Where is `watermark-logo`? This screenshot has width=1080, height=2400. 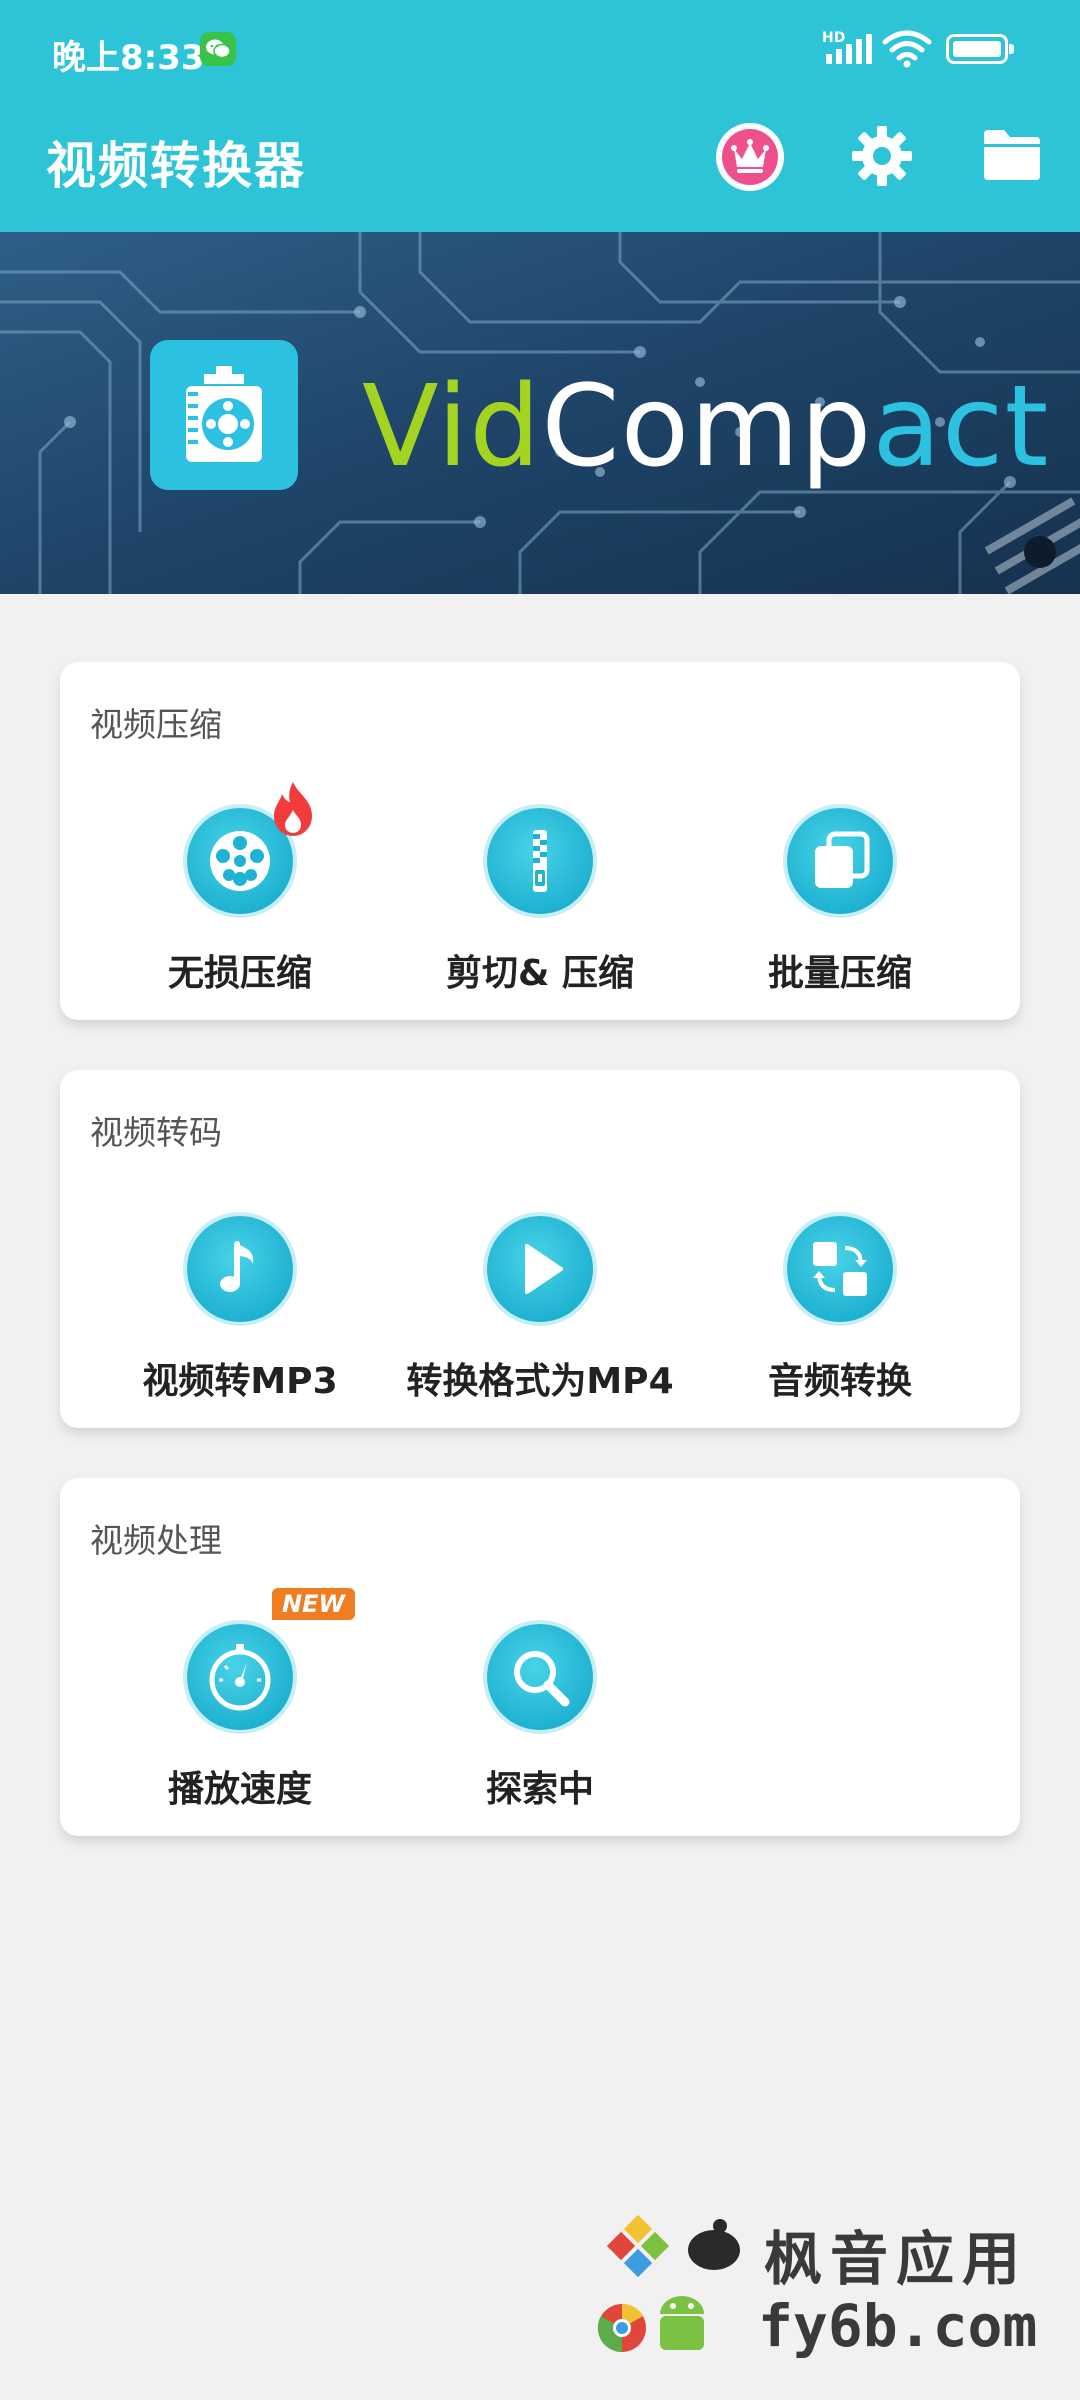 watermark-logo is located at coordinates (668, 2283).